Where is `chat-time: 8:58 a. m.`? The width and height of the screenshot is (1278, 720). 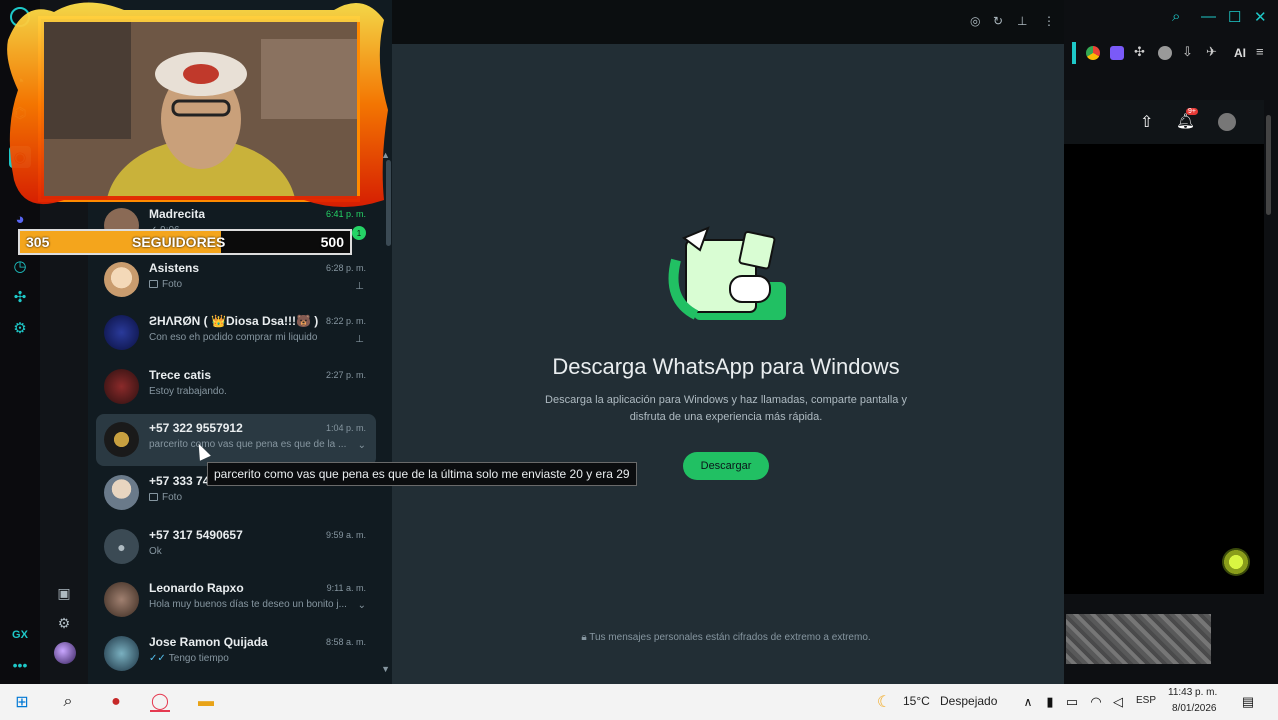 chat-time: 8:58 a. m. is located at coordinates (345, 642).